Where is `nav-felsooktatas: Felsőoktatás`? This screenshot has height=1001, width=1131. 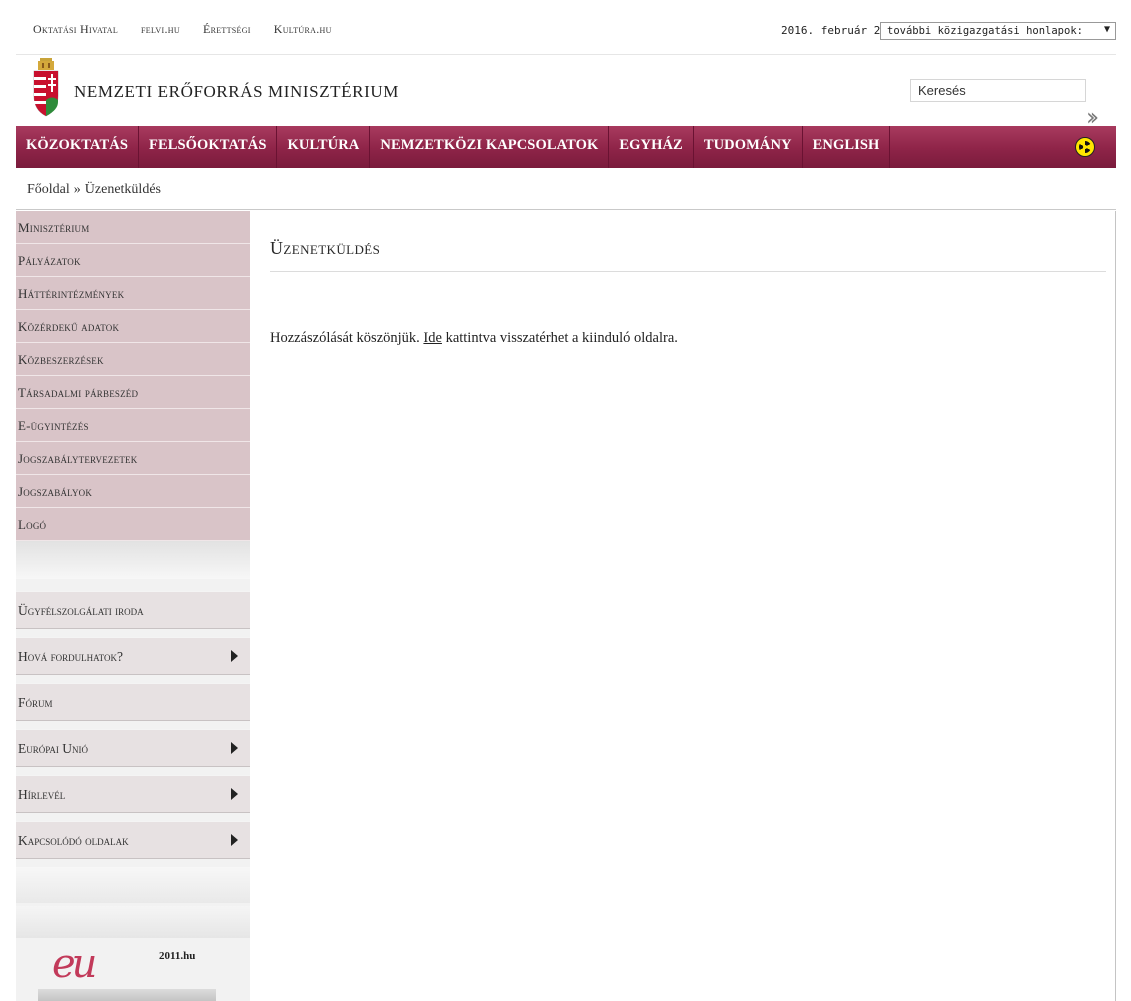
nav-felsooktatas: Felsőoktatás is located at coordinates (208, 147).